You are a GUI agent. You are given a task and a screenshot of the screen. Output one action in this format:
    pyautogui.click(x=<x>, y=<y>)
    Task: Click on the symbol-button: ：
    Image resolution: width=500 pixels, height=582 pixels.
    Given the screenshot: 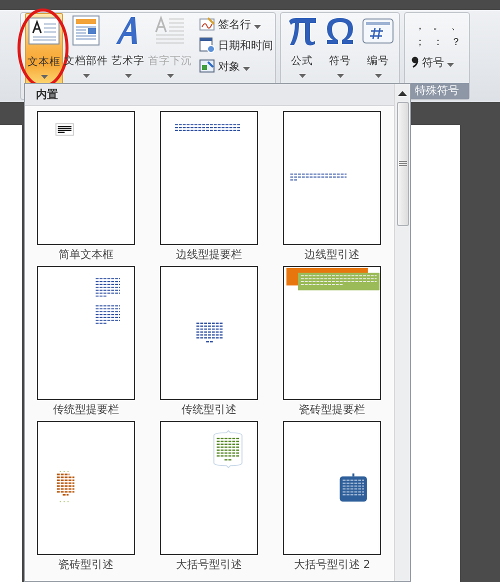 What is the action you would take?
    pyautogui.click(x=438, y=42)
    